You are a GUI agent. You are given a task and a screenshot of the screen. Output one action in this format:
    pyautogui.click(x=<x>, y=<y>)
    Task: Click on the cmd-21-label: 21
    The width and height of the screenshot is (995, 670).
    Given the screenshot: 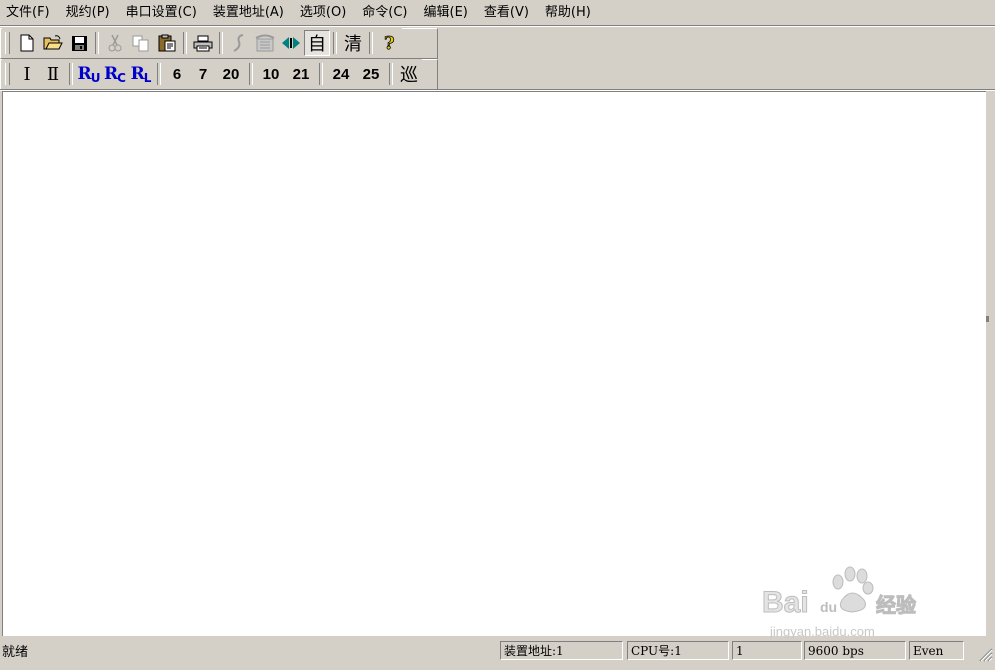 What is the action you would take?
    pyautogui.click(x=301, y=74)
    